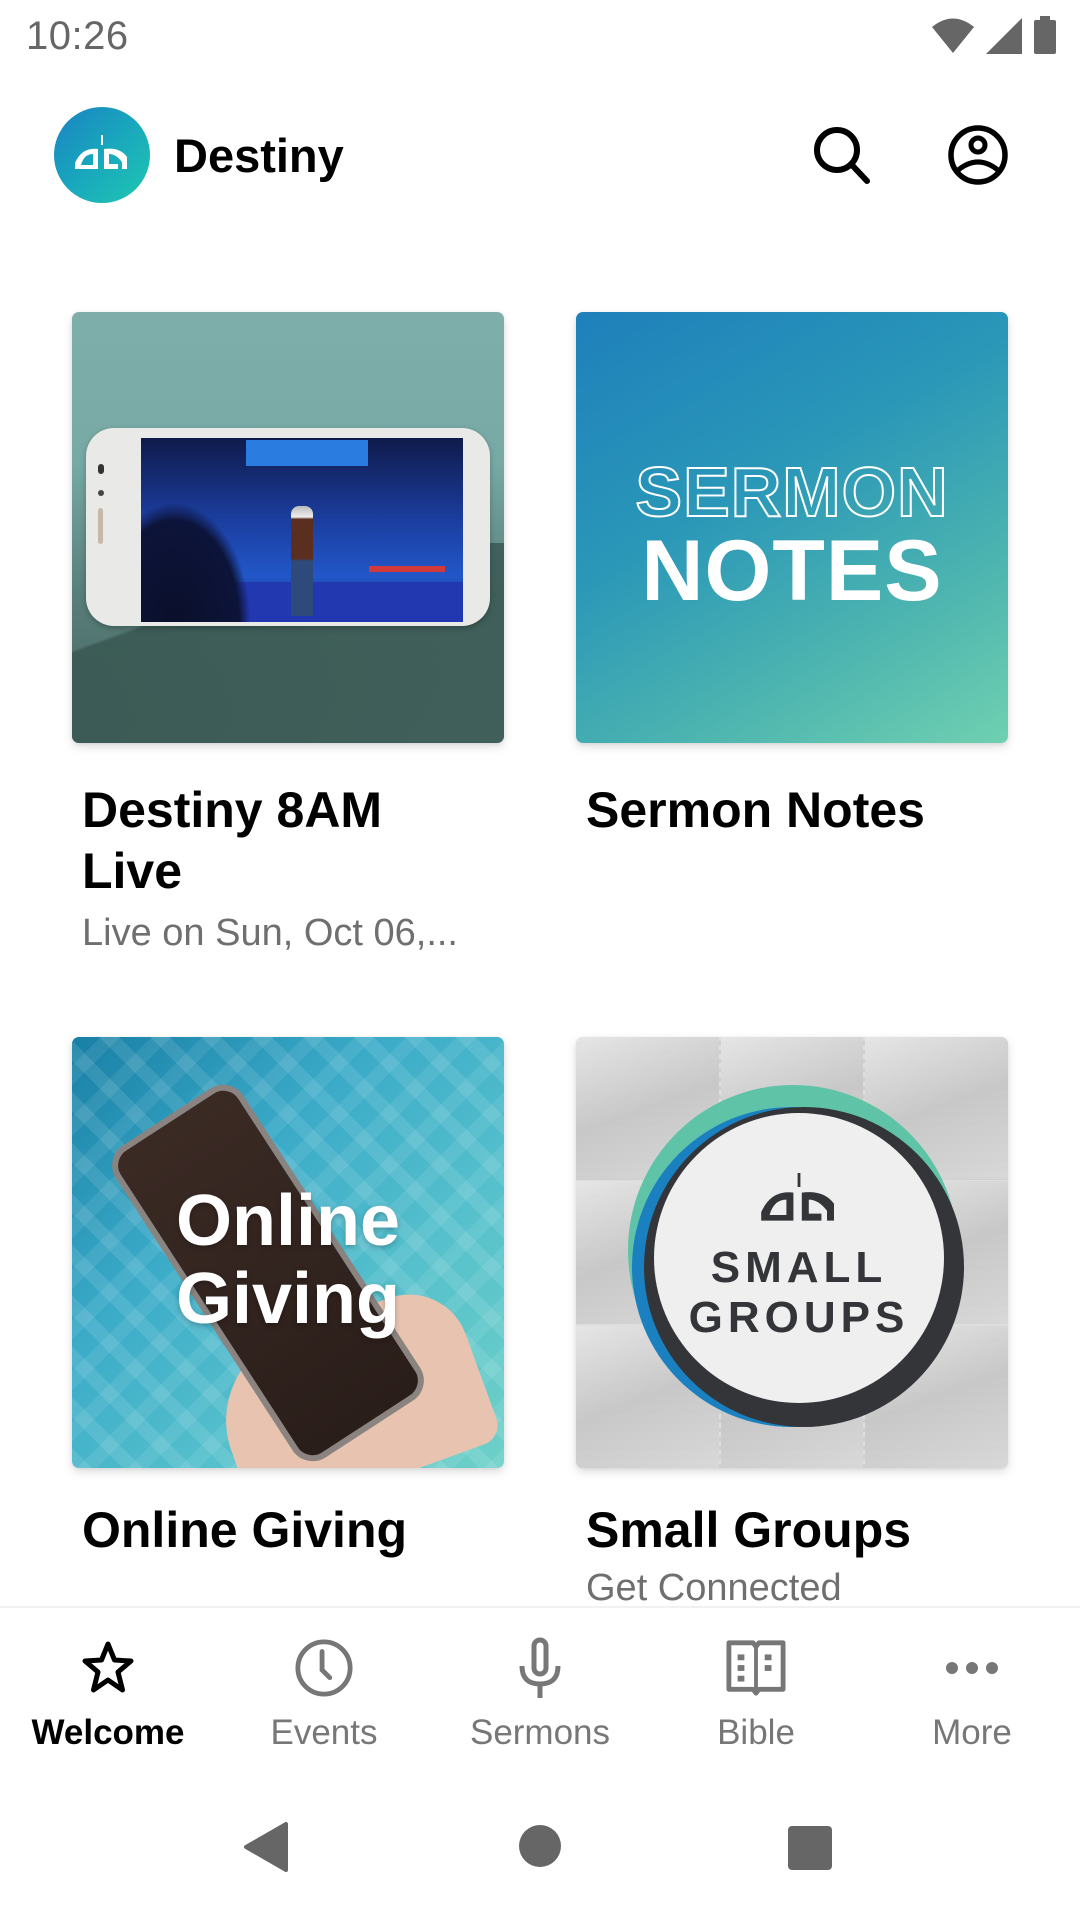 The width and height of the screenshot is (1080, 1920). What do you see at coordinates (953, 35) in the screenshot?
I see `wifi-icon` at bounding box center [953, 35].